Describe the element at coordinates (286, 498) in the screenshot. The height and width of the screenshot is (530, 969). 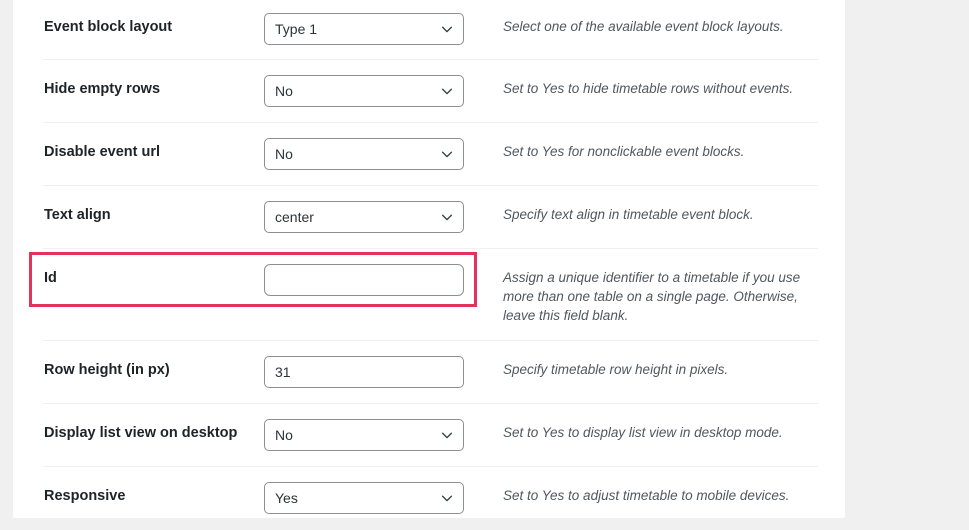
I see `select-value: Yes` at that location.